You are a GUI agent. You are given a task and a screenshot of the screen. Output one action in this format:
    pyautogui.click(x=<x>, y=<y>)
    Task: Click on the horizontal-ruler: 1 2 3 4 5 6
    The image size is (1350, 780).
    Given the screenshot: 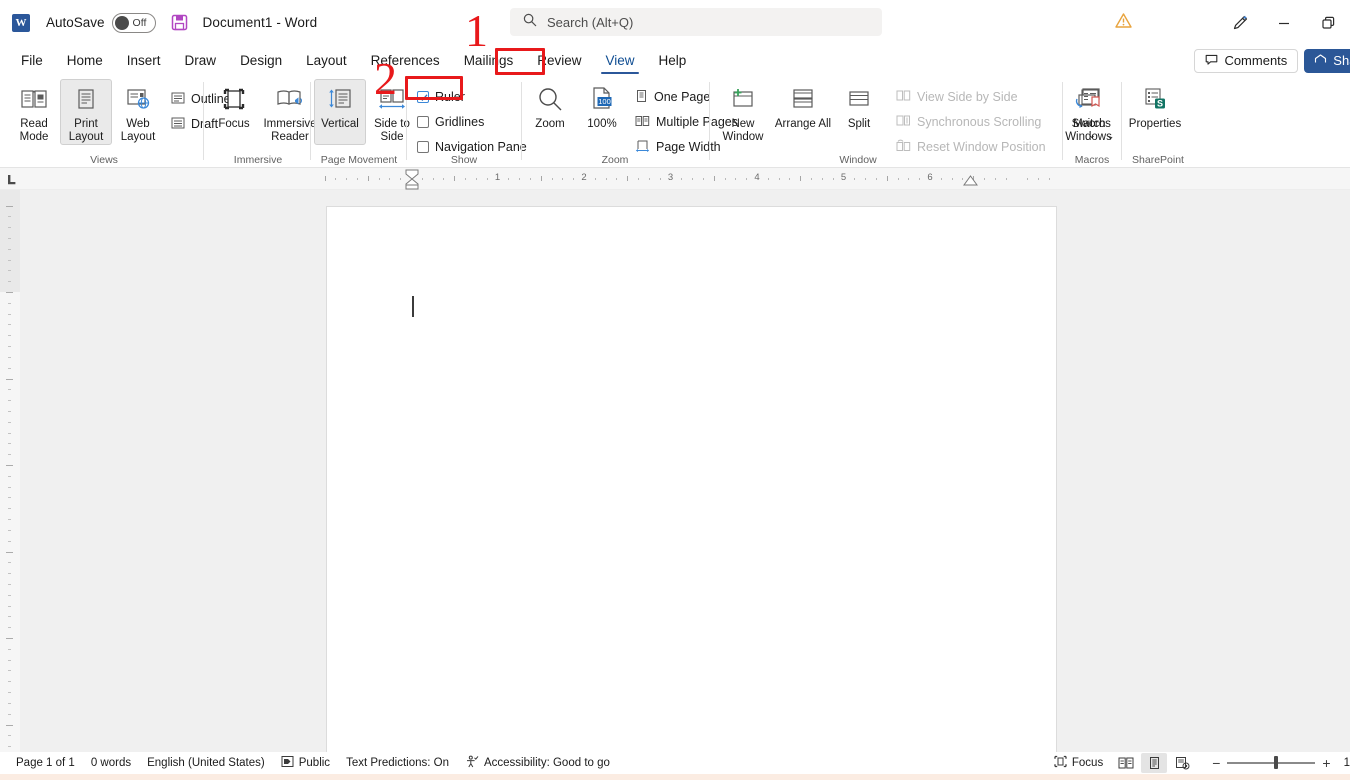 What is the action you would take?
    pyautogui.click(x=675, y=179)
    